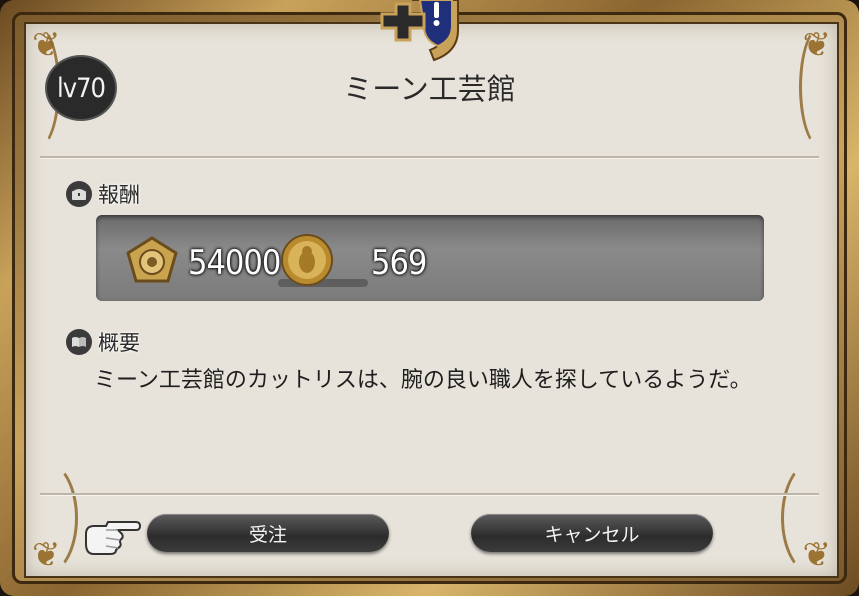 This screenshot has height=596, width=859. Describe the element at coordinates (429, 494) in the screenshot. I see `footer-divider` at that location.